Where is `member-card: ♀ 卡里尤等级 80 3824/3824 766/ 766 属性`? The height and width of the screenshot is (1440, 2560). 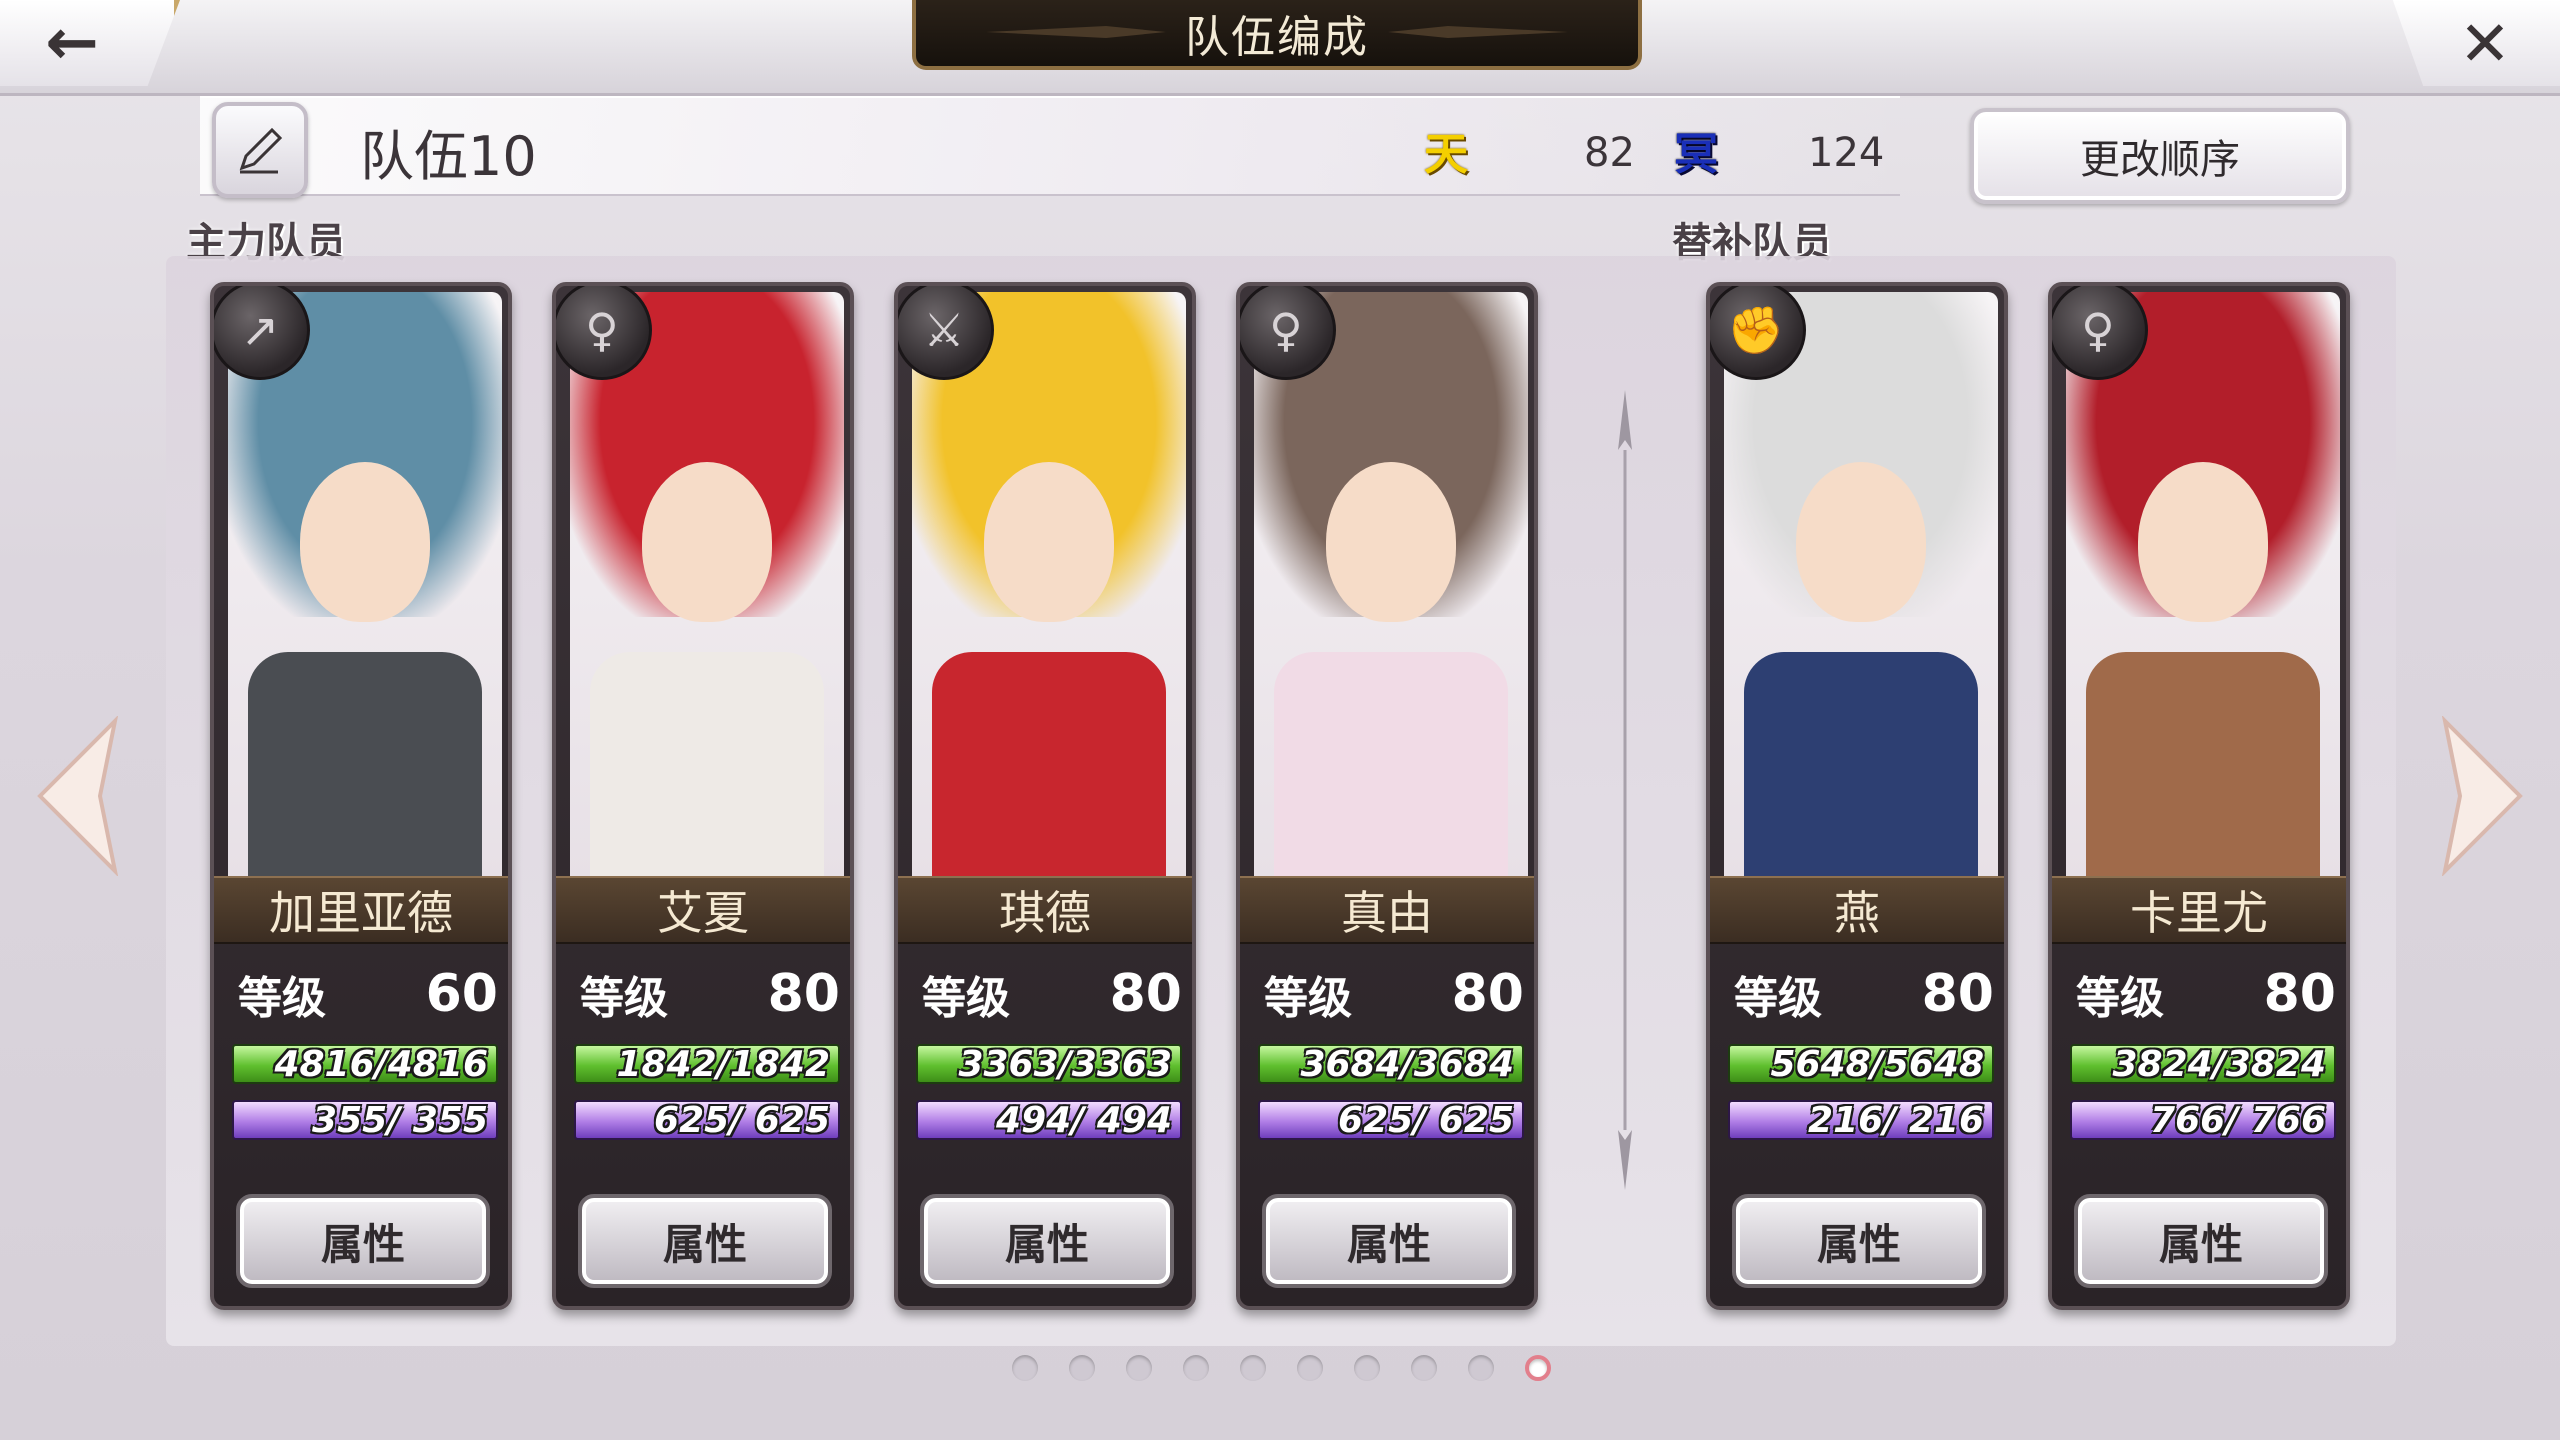
member-card: ♀ 卡里尤等级 80 3824/3824 766/ 766 属性 is located at coordinates (2199, 796).